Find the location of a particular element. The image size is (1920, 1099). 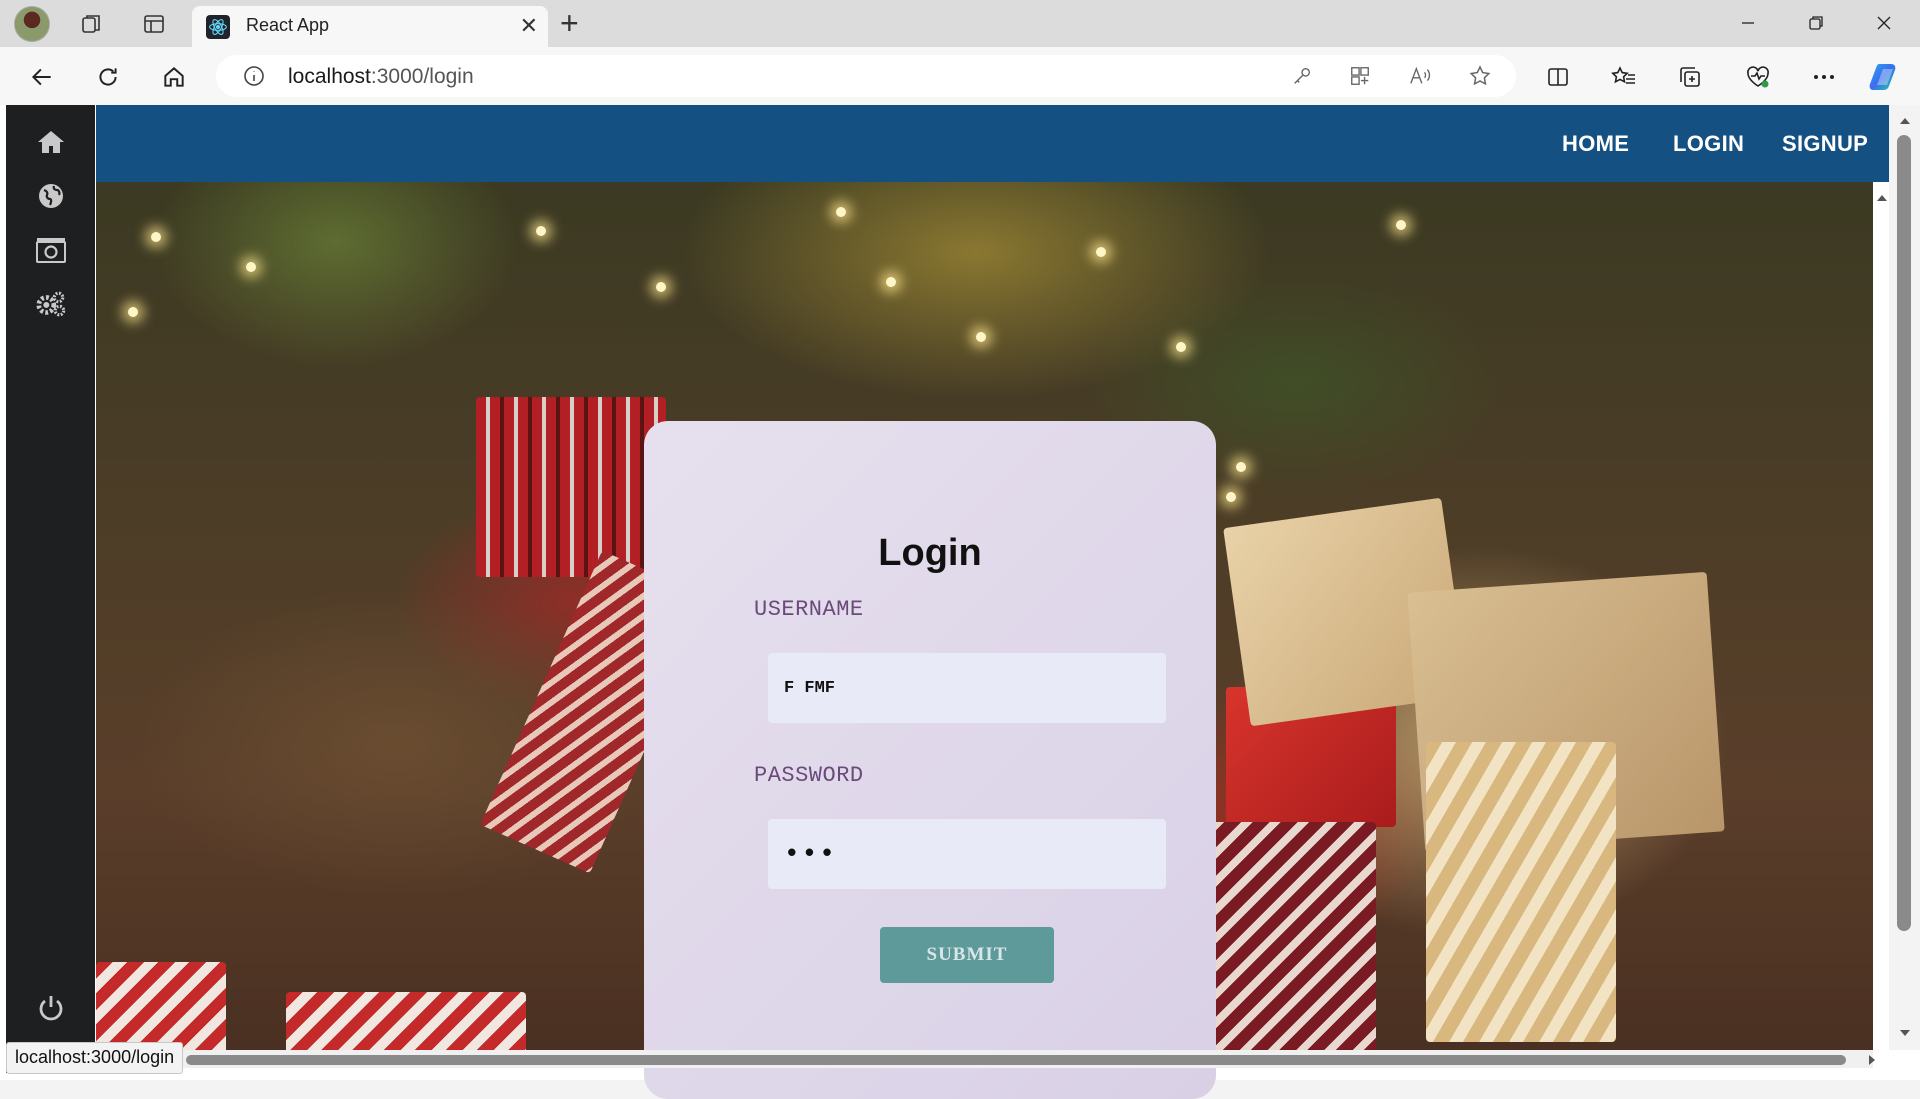

username-label: USERNAME is located at coordinates (809, 609).